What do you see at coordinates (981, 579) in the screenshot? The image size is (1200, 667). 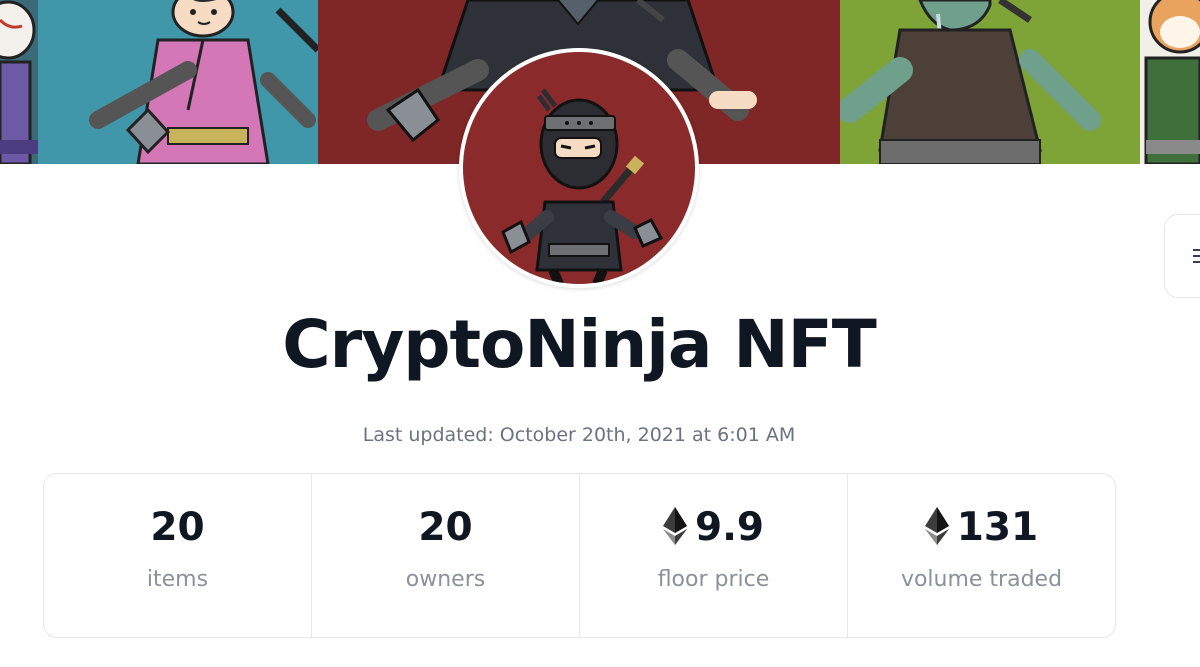 I see `stat-volume-traded-label: volume traded` at bounding box center [981, 579].